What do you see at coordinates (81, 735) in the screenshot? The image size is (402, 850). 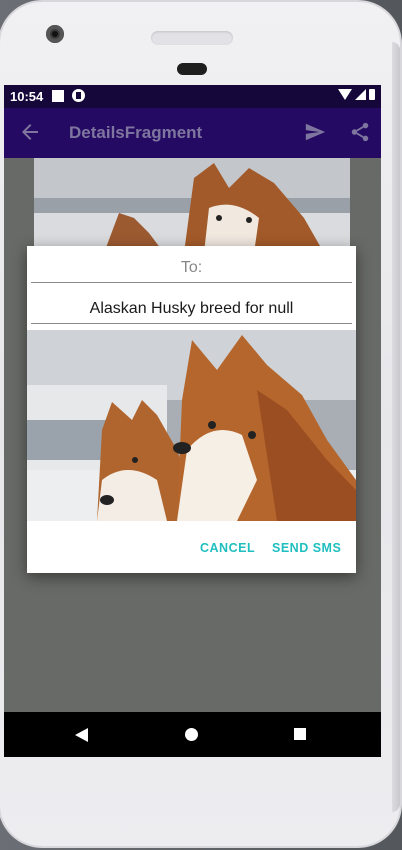 I see `nav-back-icon` at bounding box center [81, 735].